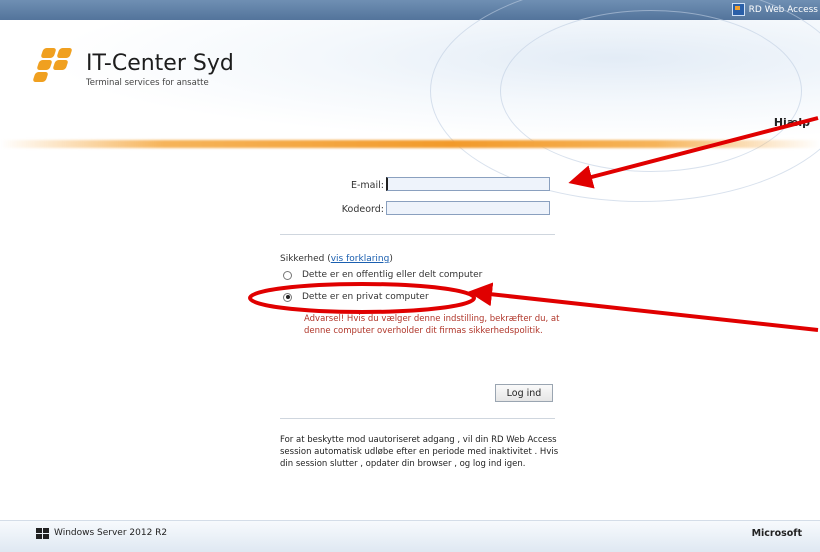 Image resolution: width=820 pixels, height=552 pixels. I want to click on brand-subtitle: Terminal services for ansatte, so click(147, 83).